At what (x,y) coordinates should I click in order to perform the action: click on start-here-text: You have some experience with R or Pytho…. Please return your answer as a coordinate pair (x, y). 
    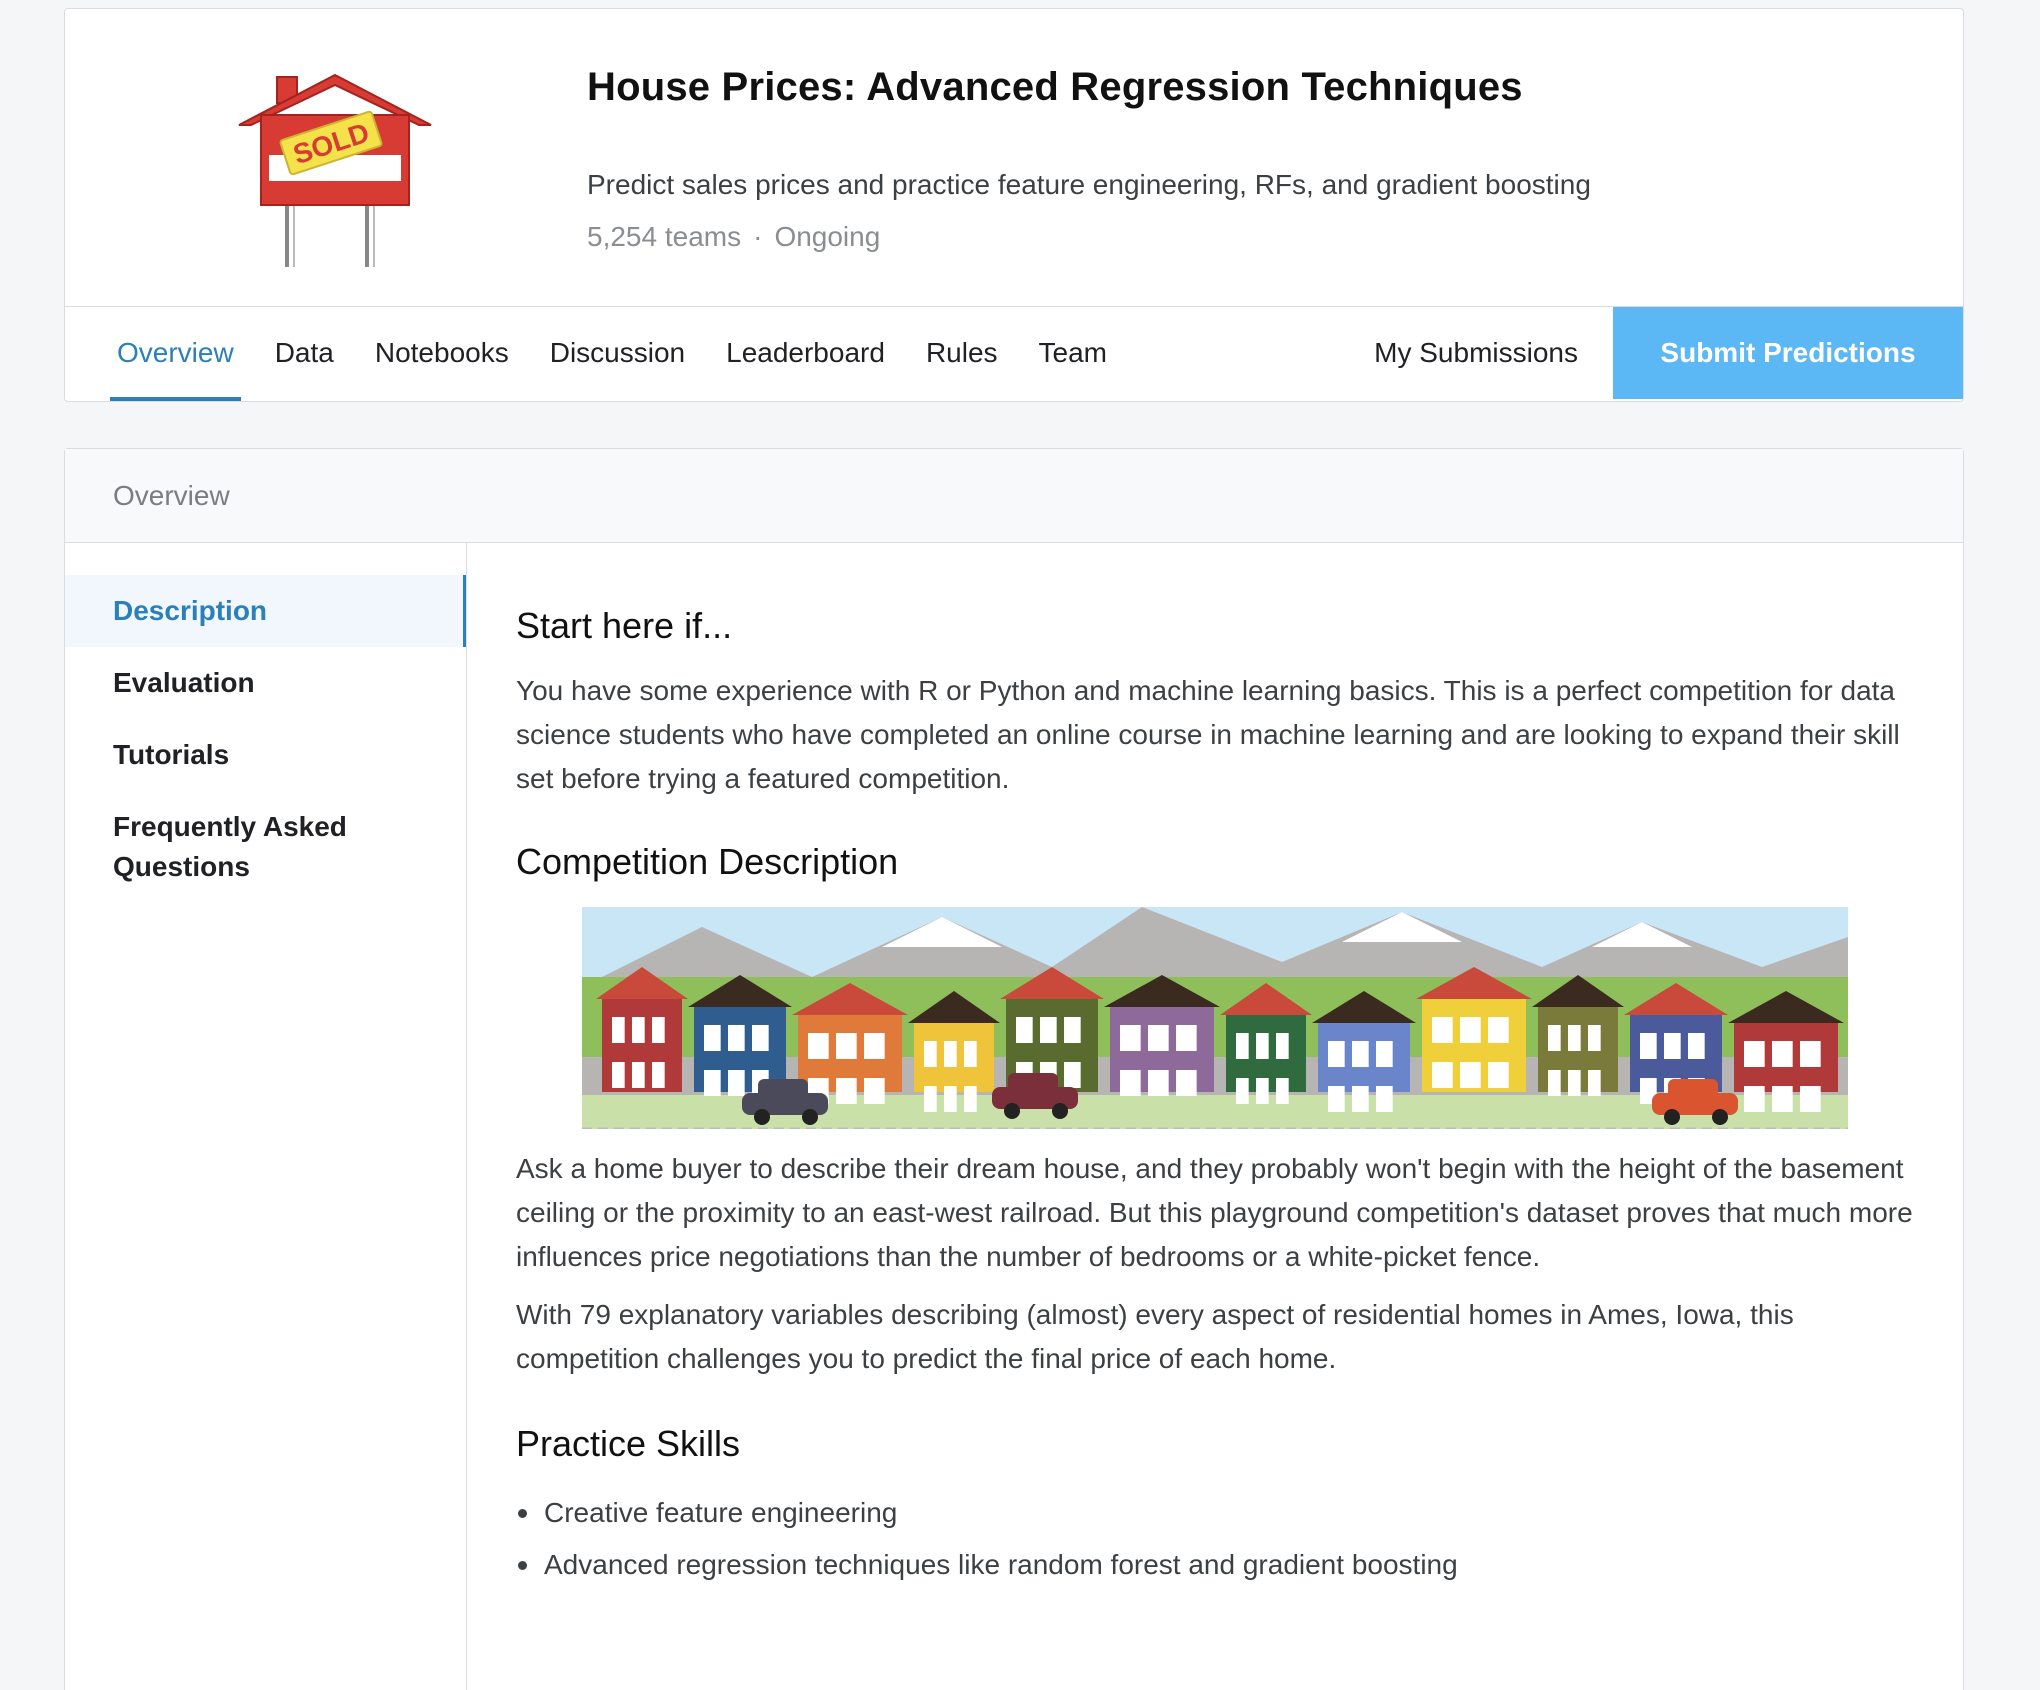
    Looking at the image, I should click on (1208, 734).